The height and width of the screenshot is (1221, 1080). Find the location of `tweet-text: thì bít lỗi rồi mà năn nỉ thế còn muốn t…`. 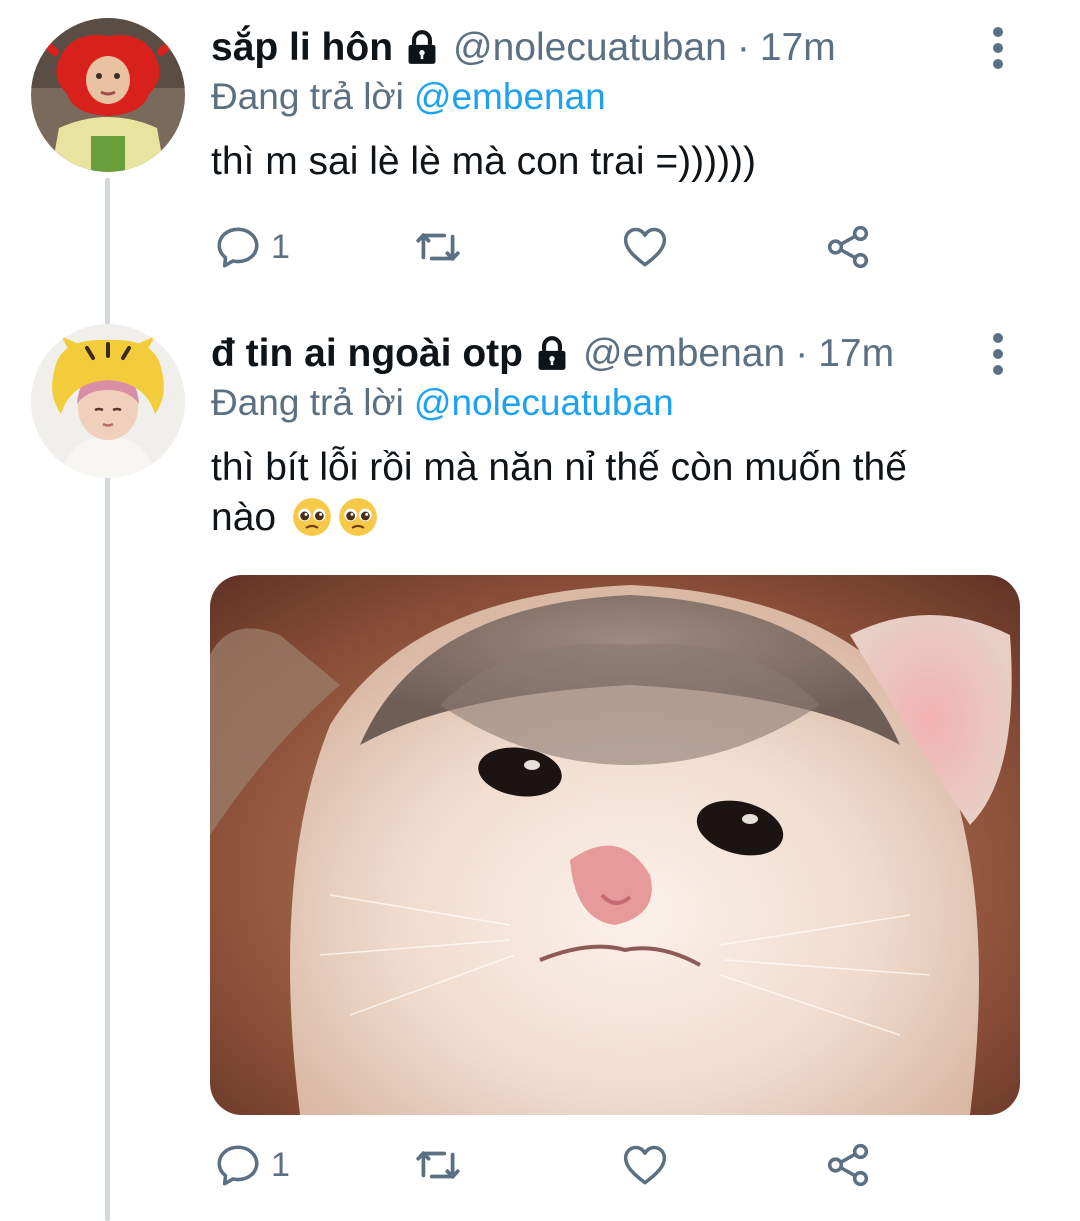

tweet-text: thì bít lỗi rồi mà năn nỉ thế còn muốn t… is located at coordinates (595, 493).